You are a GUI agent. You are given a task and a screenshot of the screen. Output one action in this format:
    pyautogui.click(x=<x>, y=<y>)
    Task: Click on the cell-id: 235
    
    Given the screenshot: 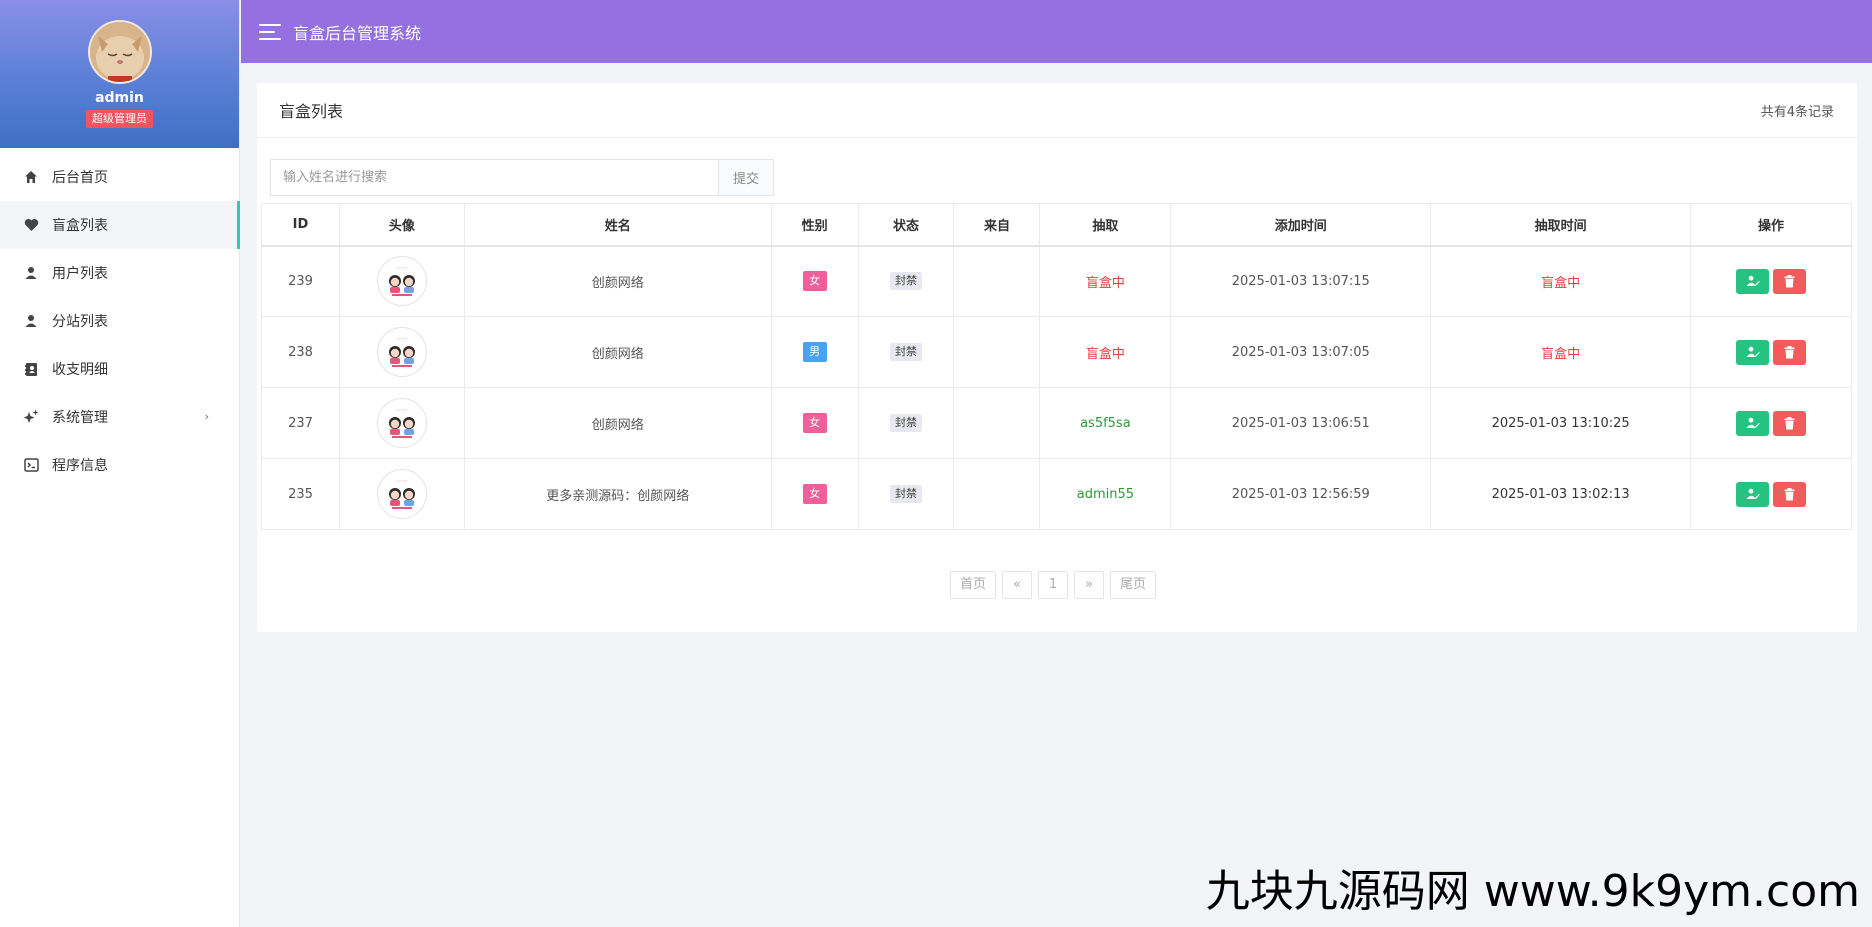 What is the action you would take?
    pyautogui.click(x=300, y=494)
    